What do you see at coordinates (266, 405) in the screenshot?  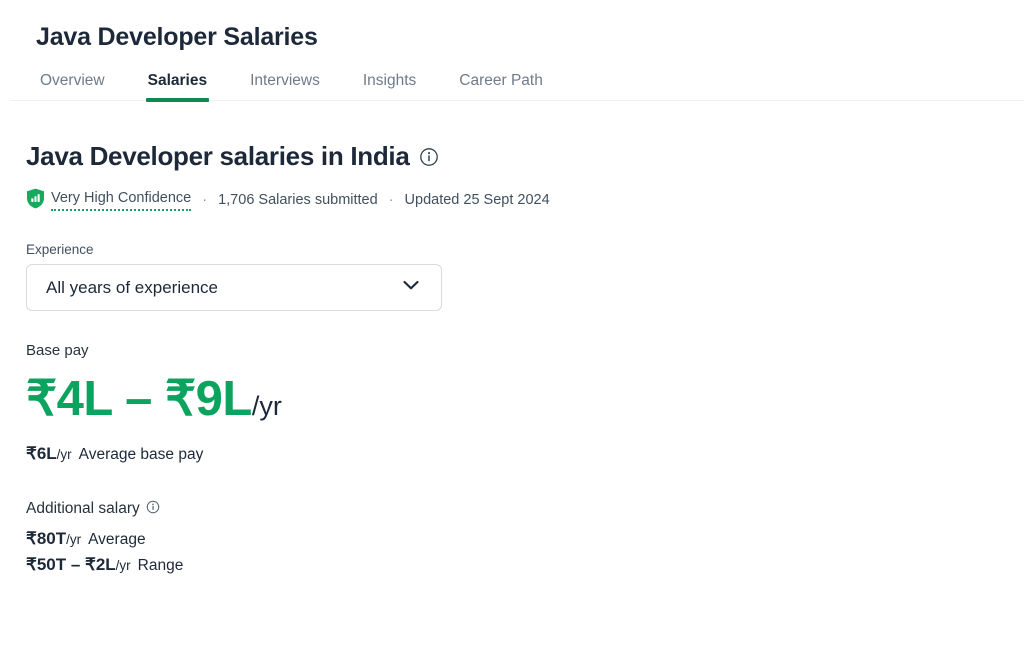 I see `base-pay-per-unit: /yr` at bounding box center [266, 405].